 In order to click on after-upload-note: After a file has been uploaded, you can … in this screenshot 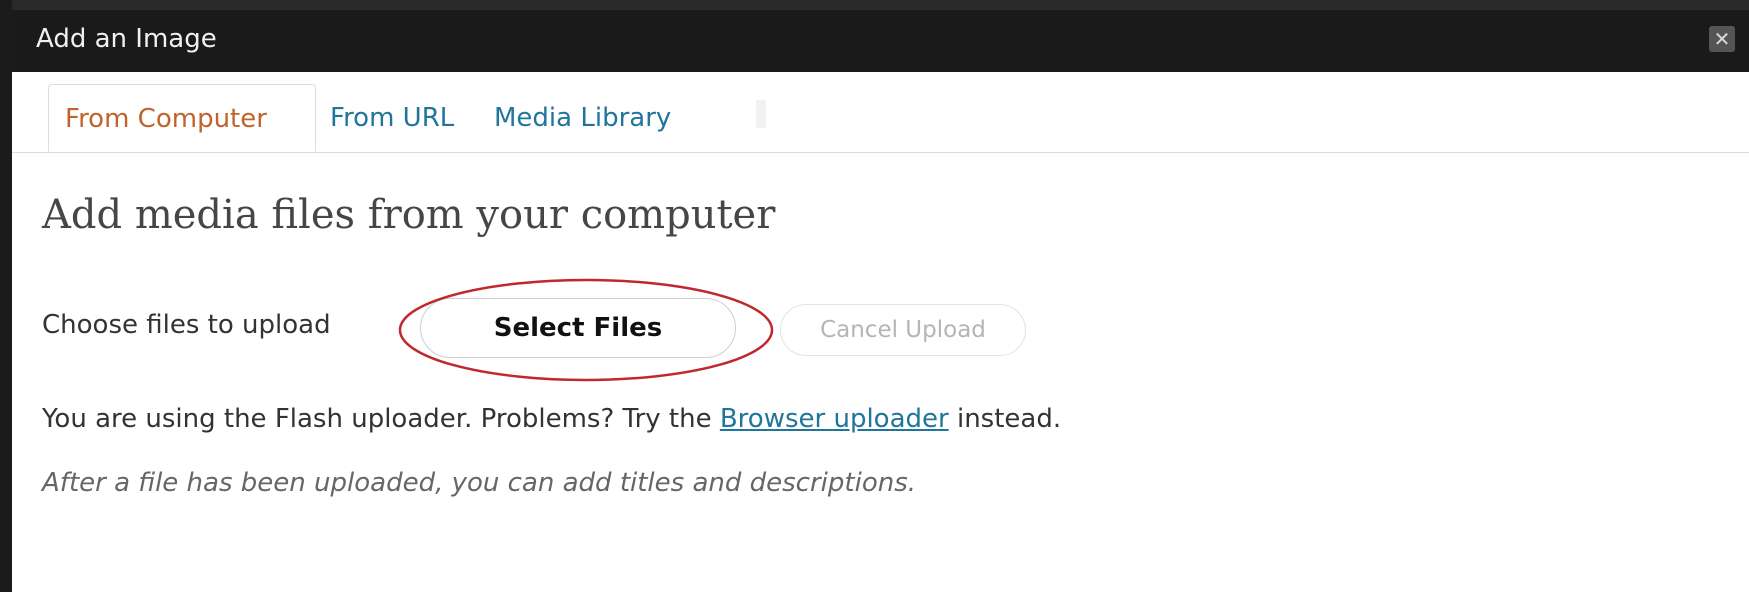, I will do `click(479, 483)`.